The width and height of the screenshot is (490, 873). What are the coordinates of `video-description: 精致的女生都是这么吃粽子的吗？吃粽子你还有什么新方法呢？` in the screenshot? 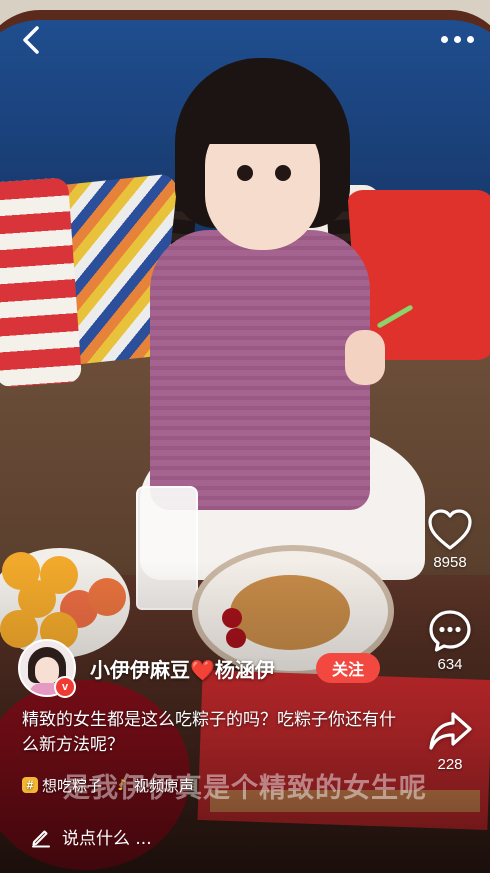 It's located at (212, 733).